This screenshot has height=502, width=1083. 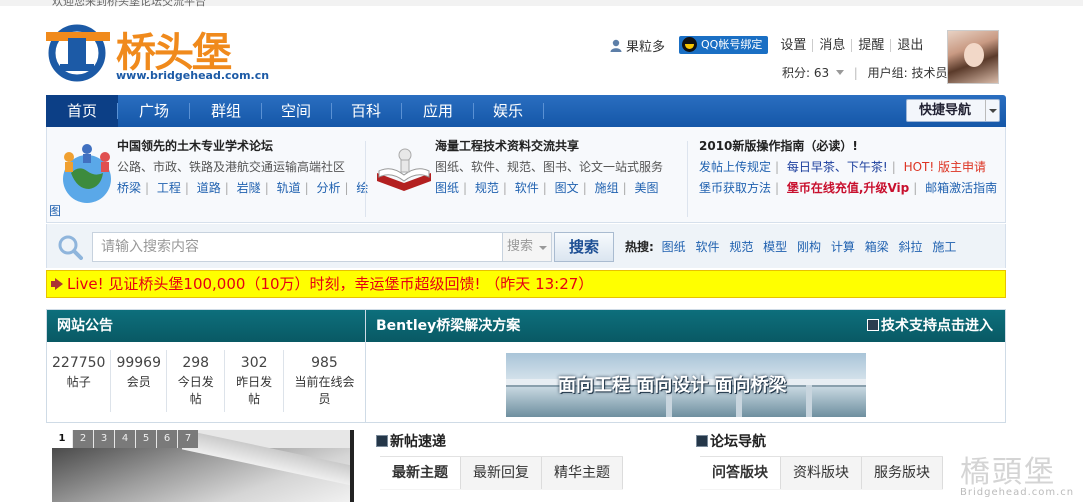 I want to click on points-menu: 积分: 63, so click(x=805, y=73).